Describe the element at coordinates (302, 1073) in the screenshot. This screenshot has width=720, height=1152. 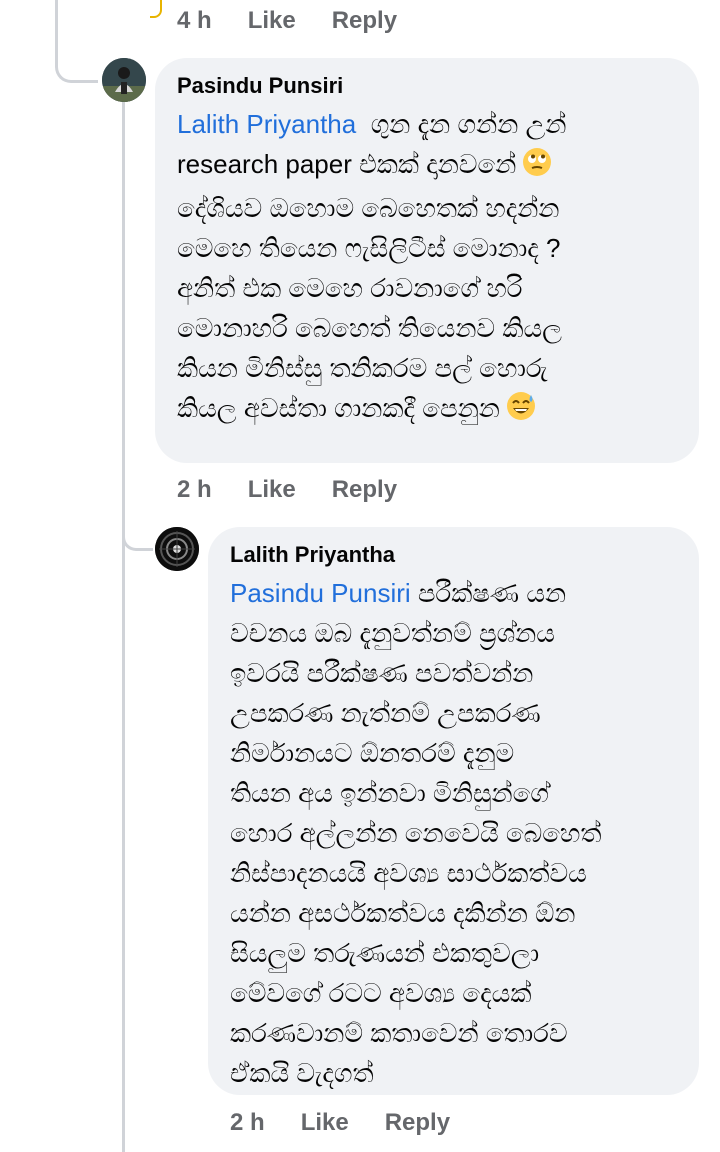
I see `comment-line: ඒකයි වැදගත්` at that location.